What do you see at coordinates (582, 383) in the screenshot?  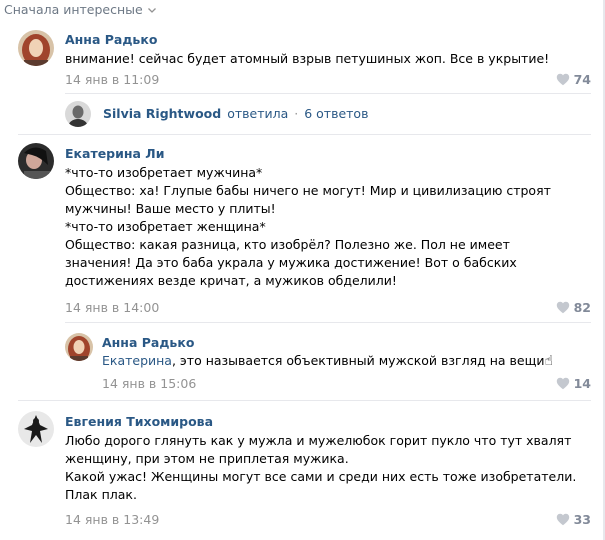 I see `like-count: 14` at bounding box center [582, 383].